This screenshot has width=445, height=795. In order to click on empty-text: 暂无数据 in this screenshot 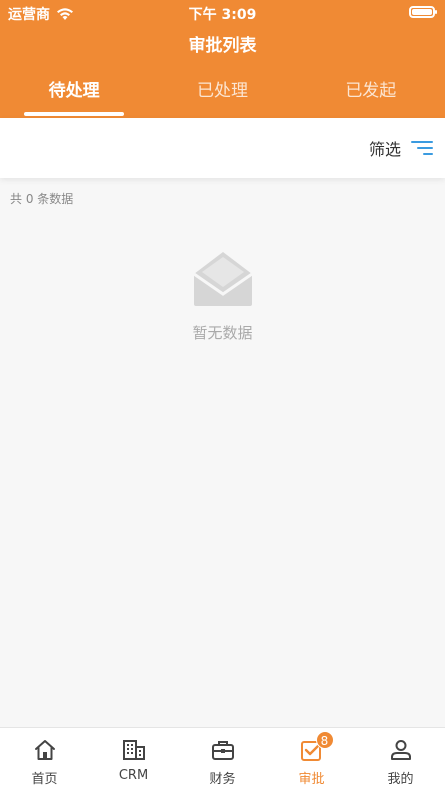, I will do `click(222, 333)`.